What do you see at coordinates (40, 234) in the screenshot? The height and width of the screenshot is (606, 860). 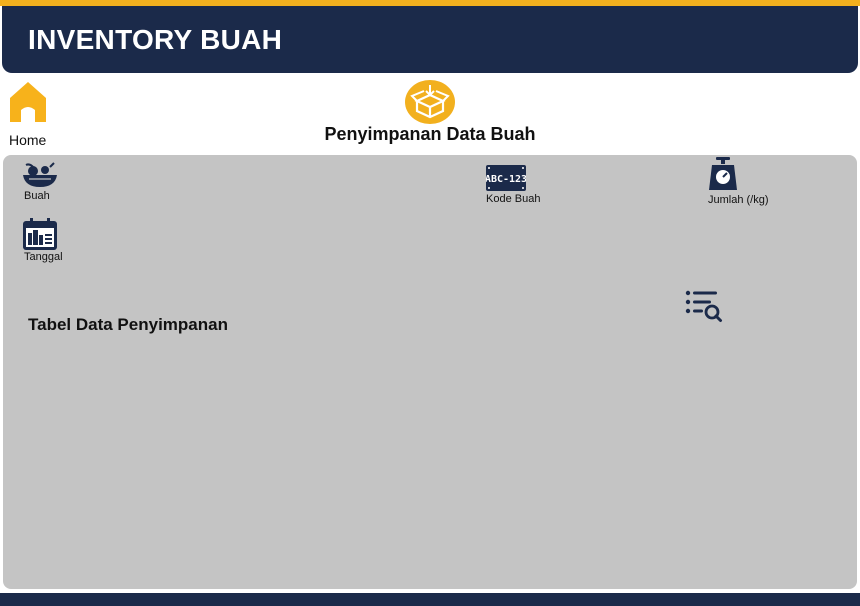 I see `calendar-icon` at bounding box center [40, 234].